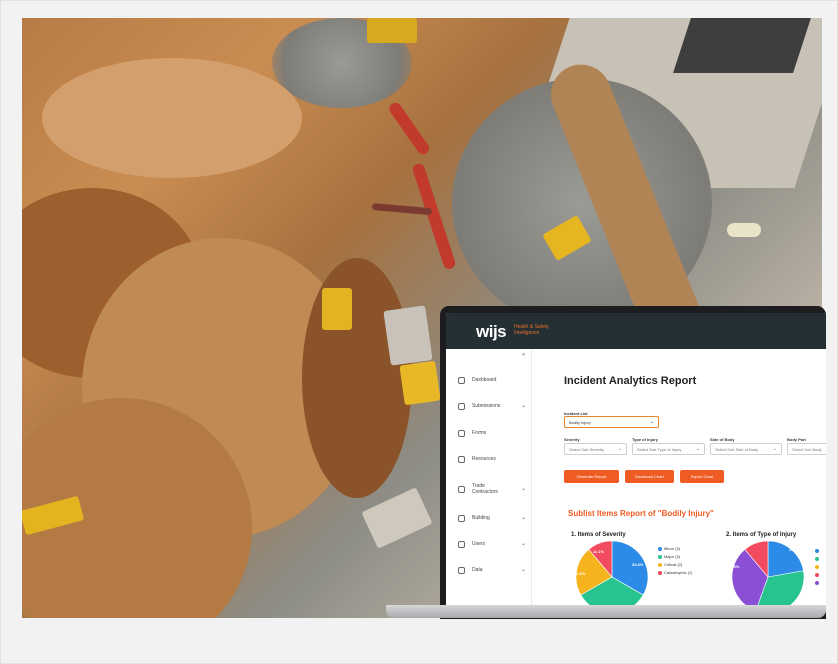  I want to click on resources-icon, so click(461, 459).